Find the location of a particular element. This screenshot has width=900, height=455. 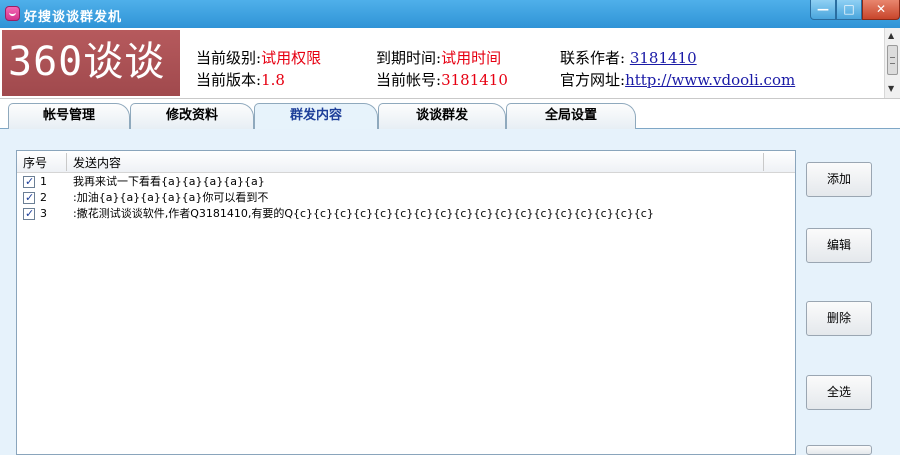

row-content: 我再来试一下看看{a}{a}{a}{a}{a} is located at coordinates (169, 181).